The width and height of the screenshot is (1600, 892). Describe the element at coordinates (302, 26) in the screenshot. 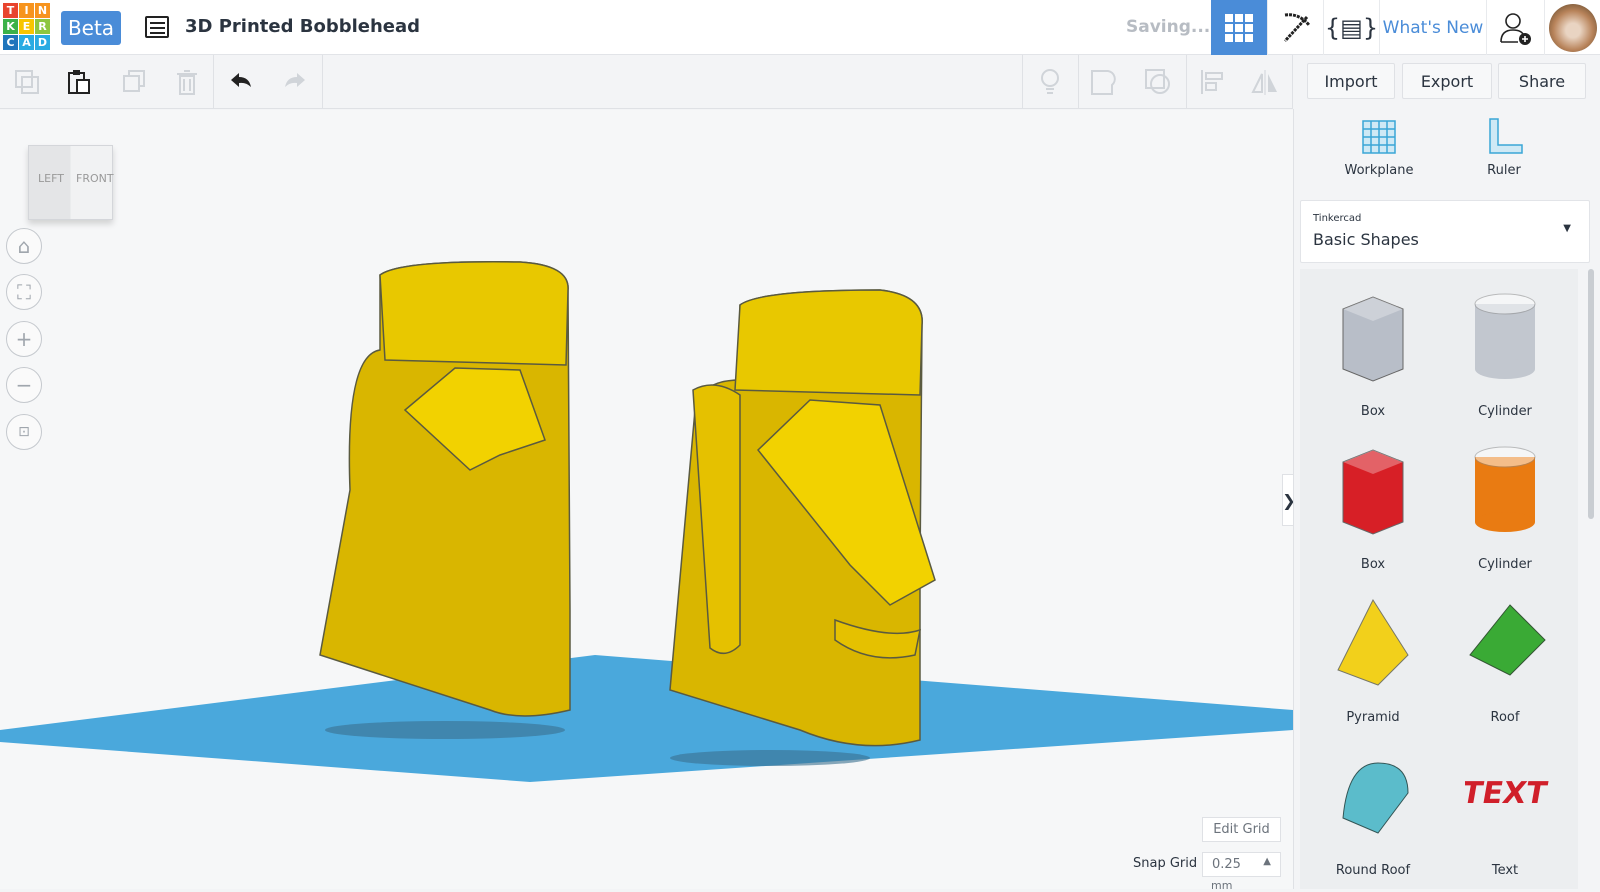

I see `design-title: 3D Printed Bobblehead` at that location.